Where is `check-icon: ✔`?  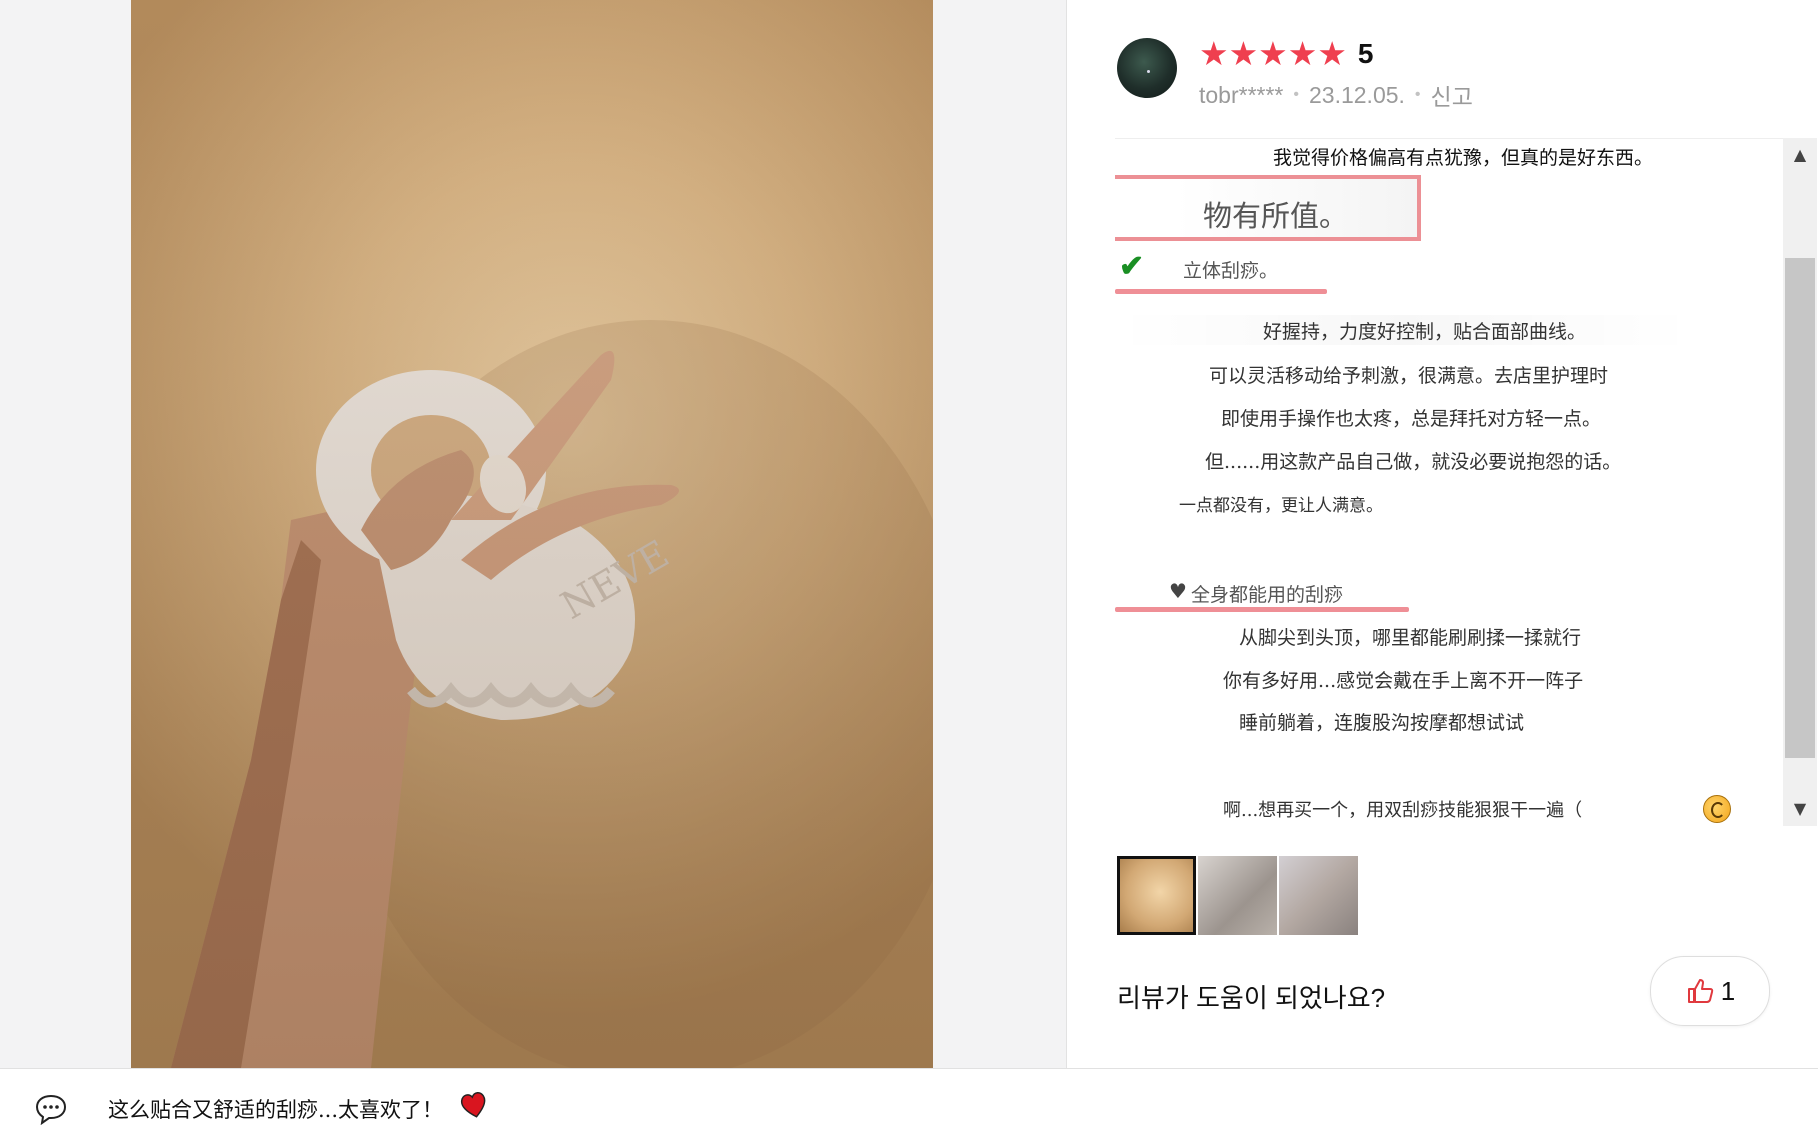
check-icon: ✔ is located at coordinates (1132, 266).